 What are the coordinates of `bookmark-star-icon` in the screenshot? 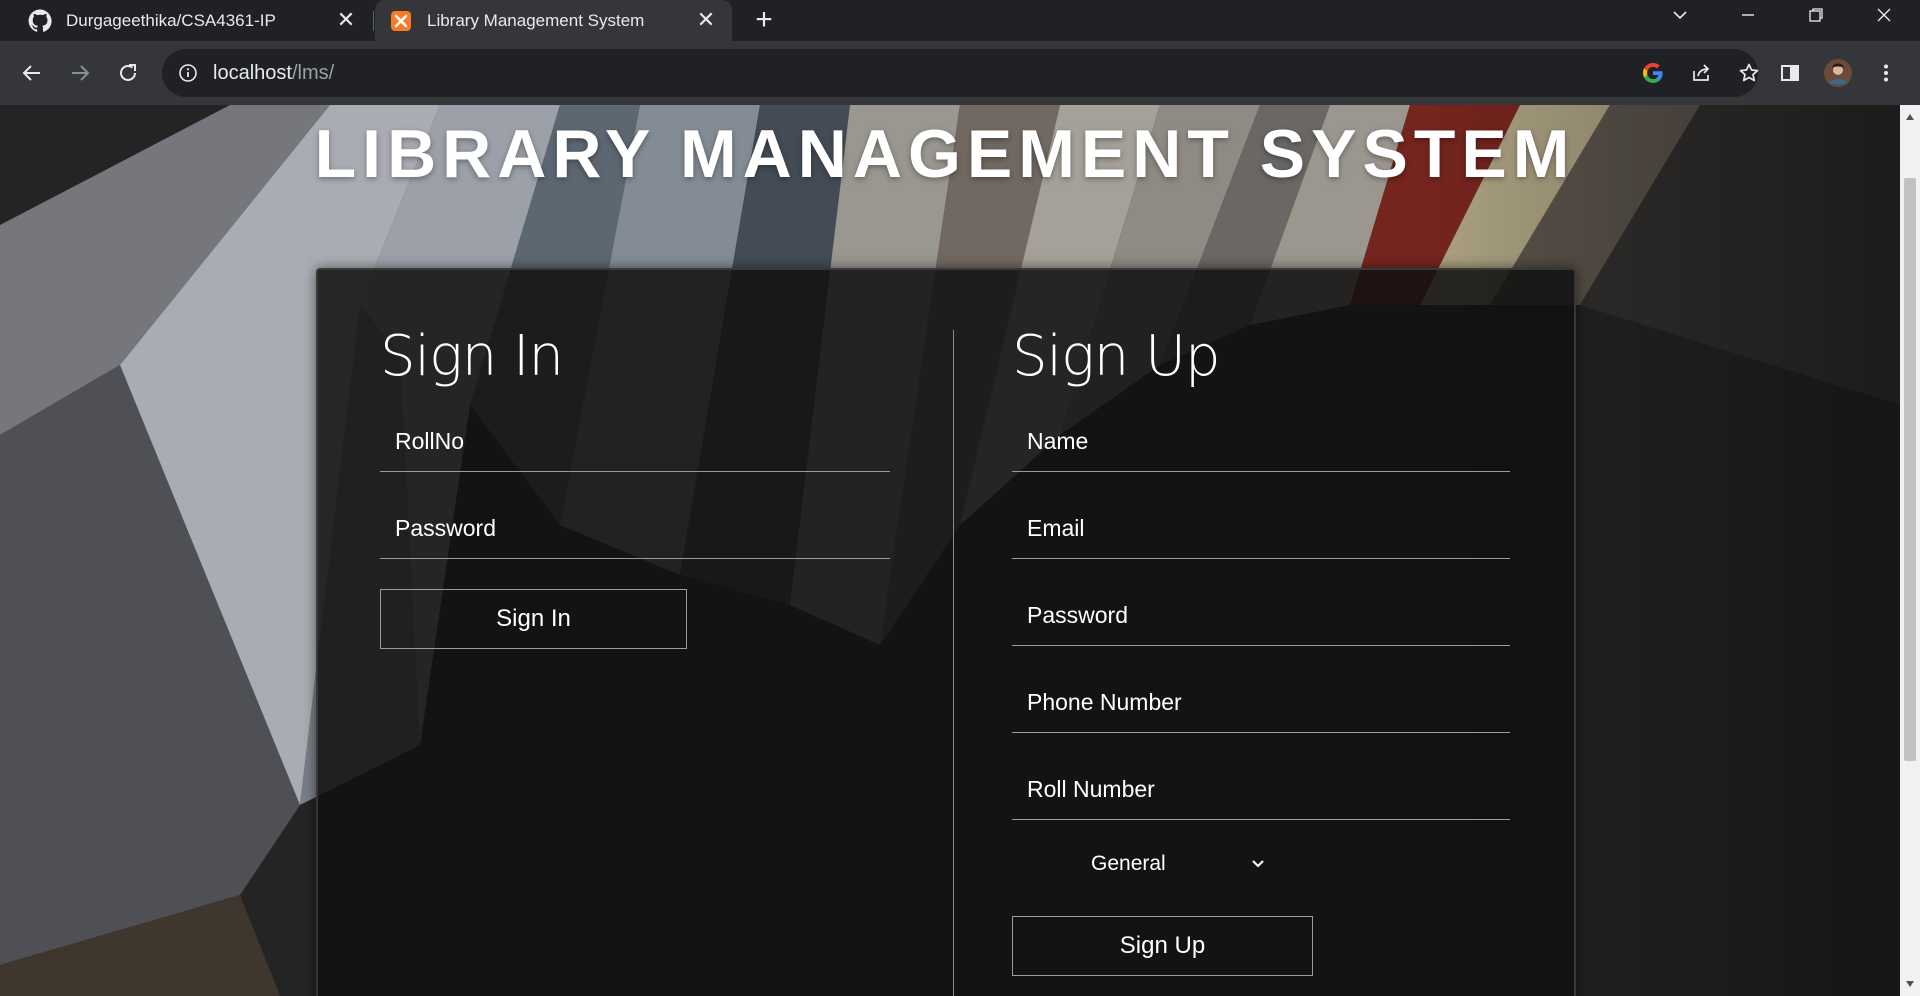 It's located at (1749, 73).